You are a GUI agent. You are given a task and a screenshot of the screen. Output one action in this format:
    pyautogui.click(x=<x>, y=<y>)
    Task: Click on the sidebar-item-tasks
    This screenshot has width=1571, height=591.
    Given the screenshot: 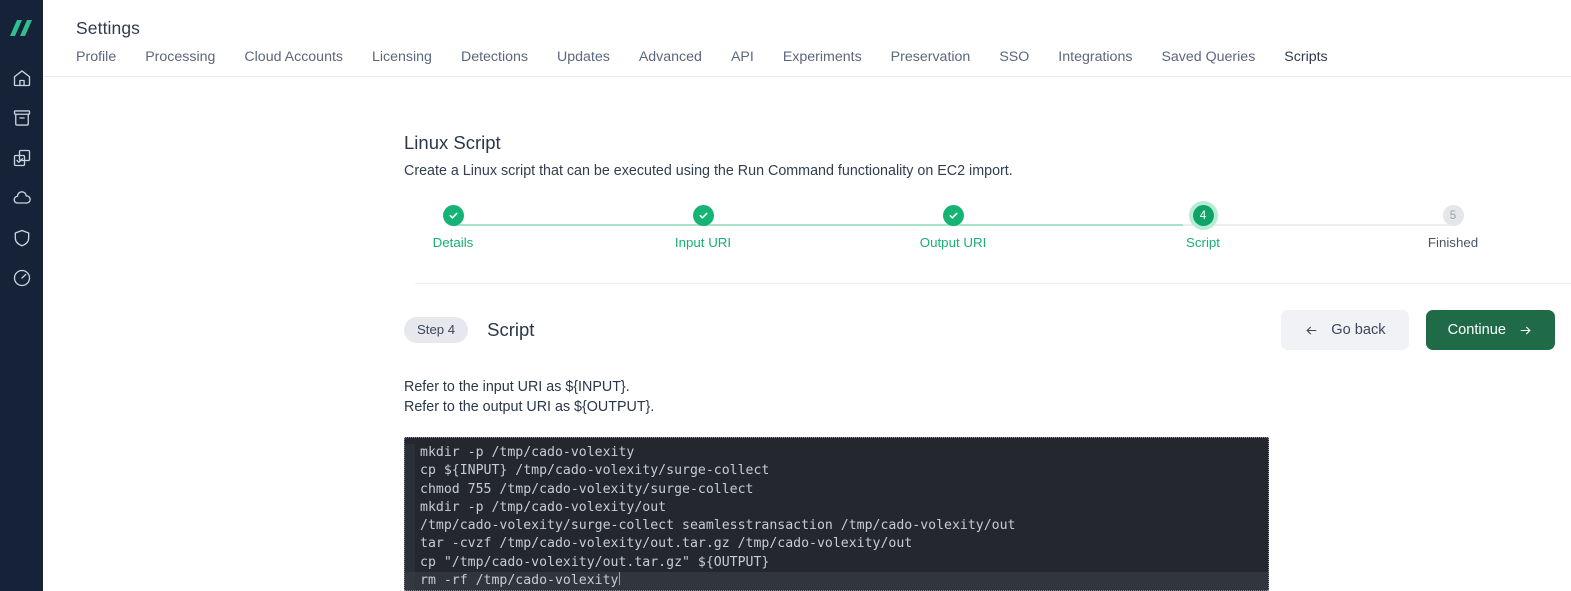 What is the action you would take?
    pyautogui.click(x=22, y=158)
    